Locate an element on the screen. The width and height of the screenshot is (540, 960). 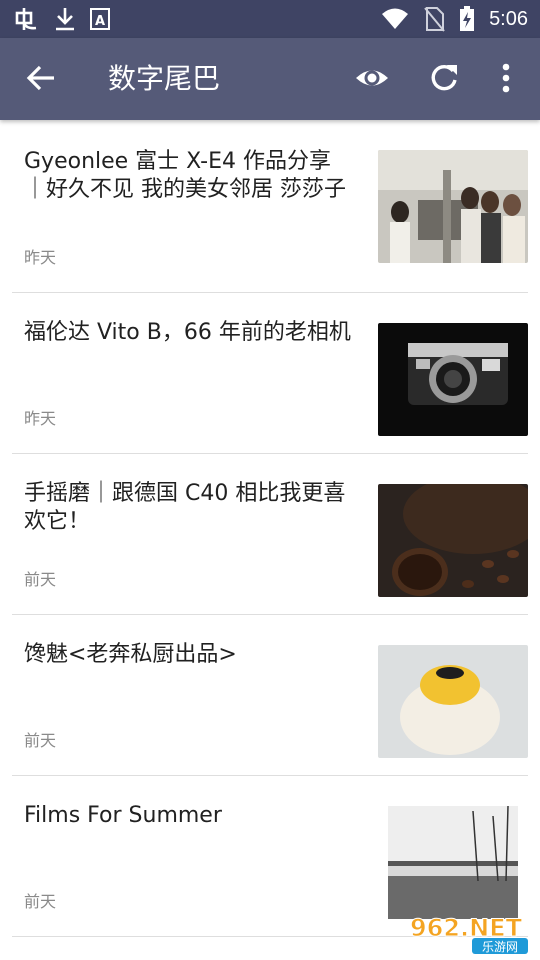
watermark-text-bottom: 乐游网 is located at coordinates (500, 947).